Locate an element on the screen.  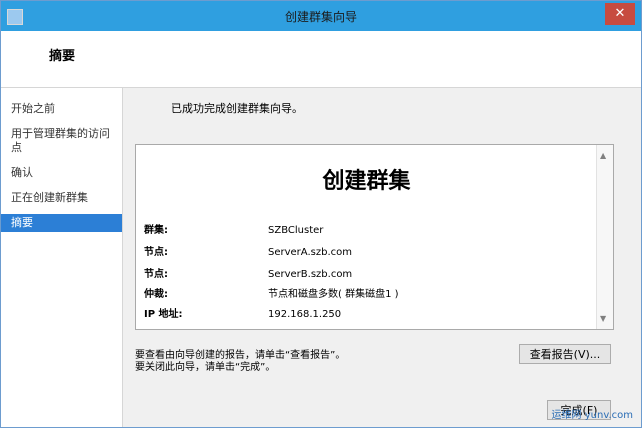
title-bar: 创建群集向导 ✕ is located at coordinates (321, 16).